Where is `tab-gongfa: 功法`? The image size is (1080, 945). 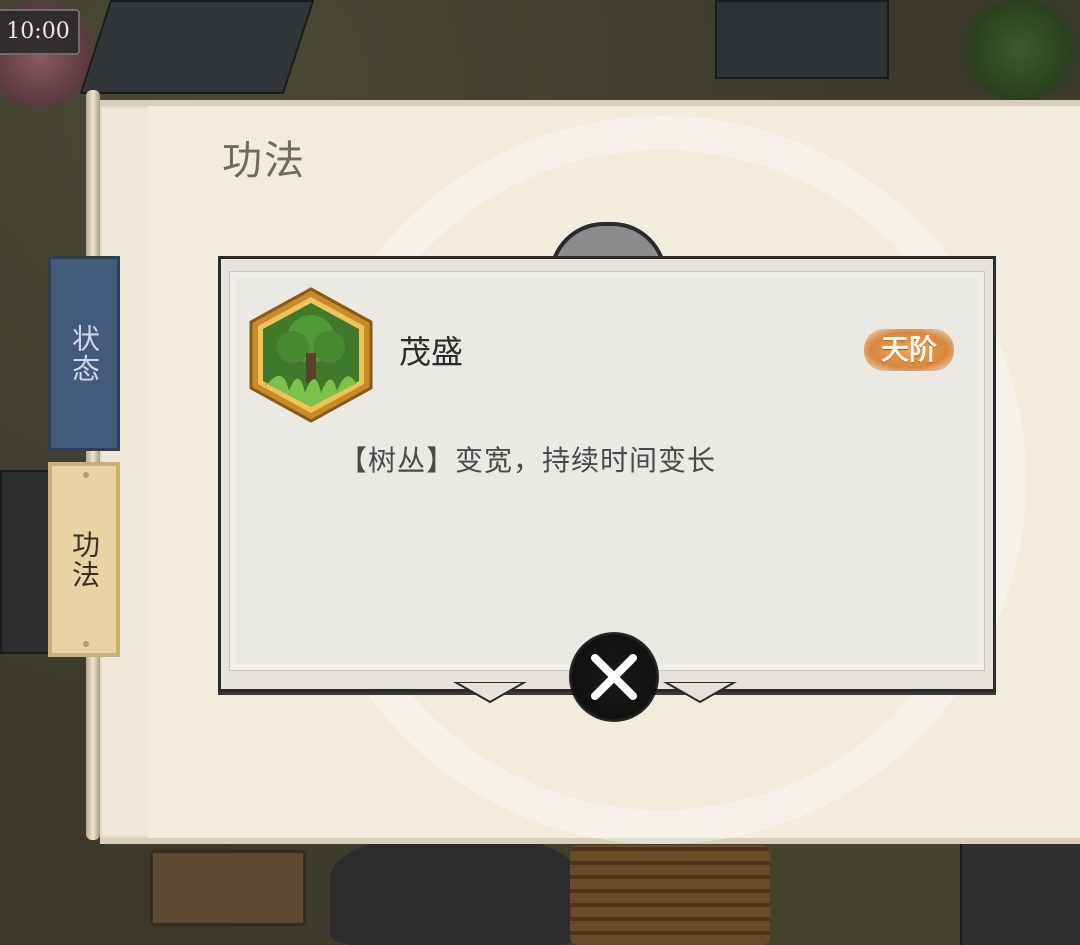
tab-gongfa: 功法 is located at coordinates (84, 559).